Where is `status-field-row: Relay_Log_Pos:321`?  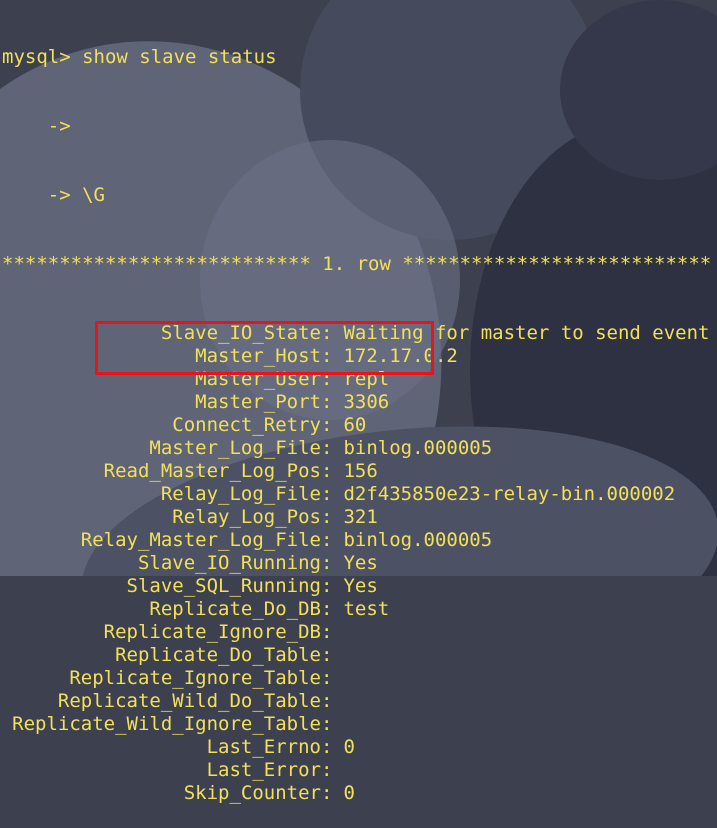 status-field-row: Relay_Log_Pos:321 is located at coordinates (356, 517).